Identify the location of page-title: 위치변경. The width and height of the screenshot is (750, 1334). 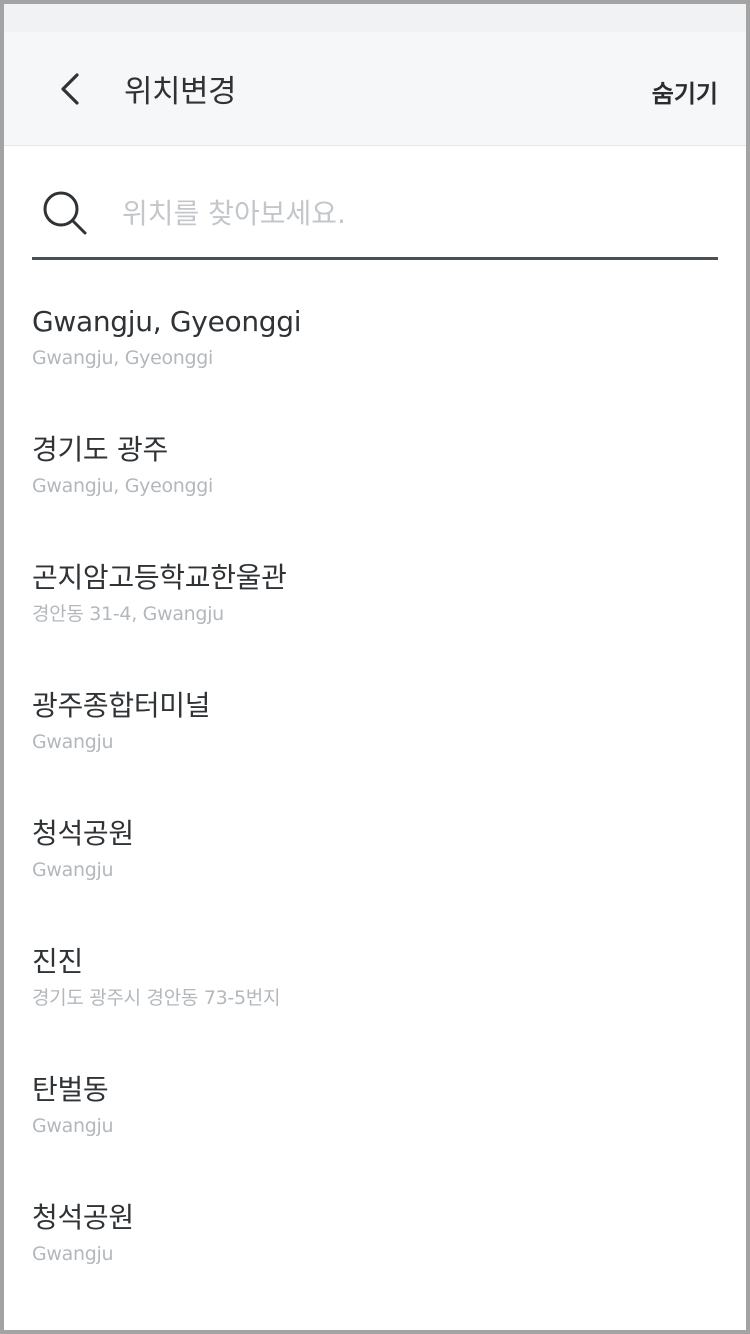
(180, 92).